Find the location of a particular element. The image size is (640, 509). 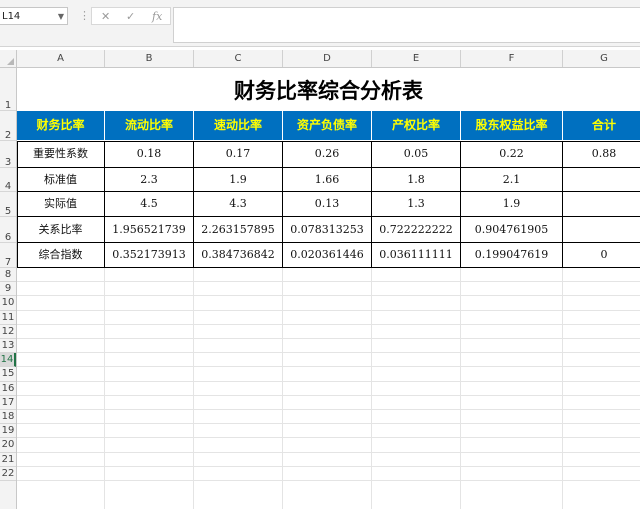

row-header-17: 17 is located at coordinates (8, 403).